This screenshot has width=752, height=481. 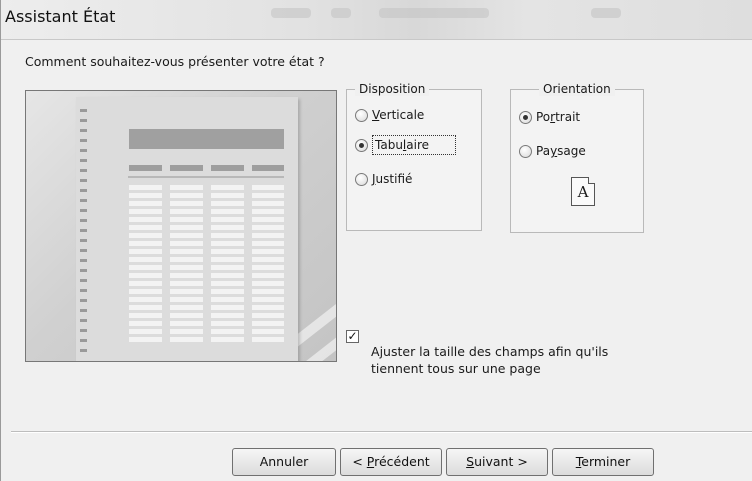 I want to click on preview-title-bar, so click(x=206, y=139).